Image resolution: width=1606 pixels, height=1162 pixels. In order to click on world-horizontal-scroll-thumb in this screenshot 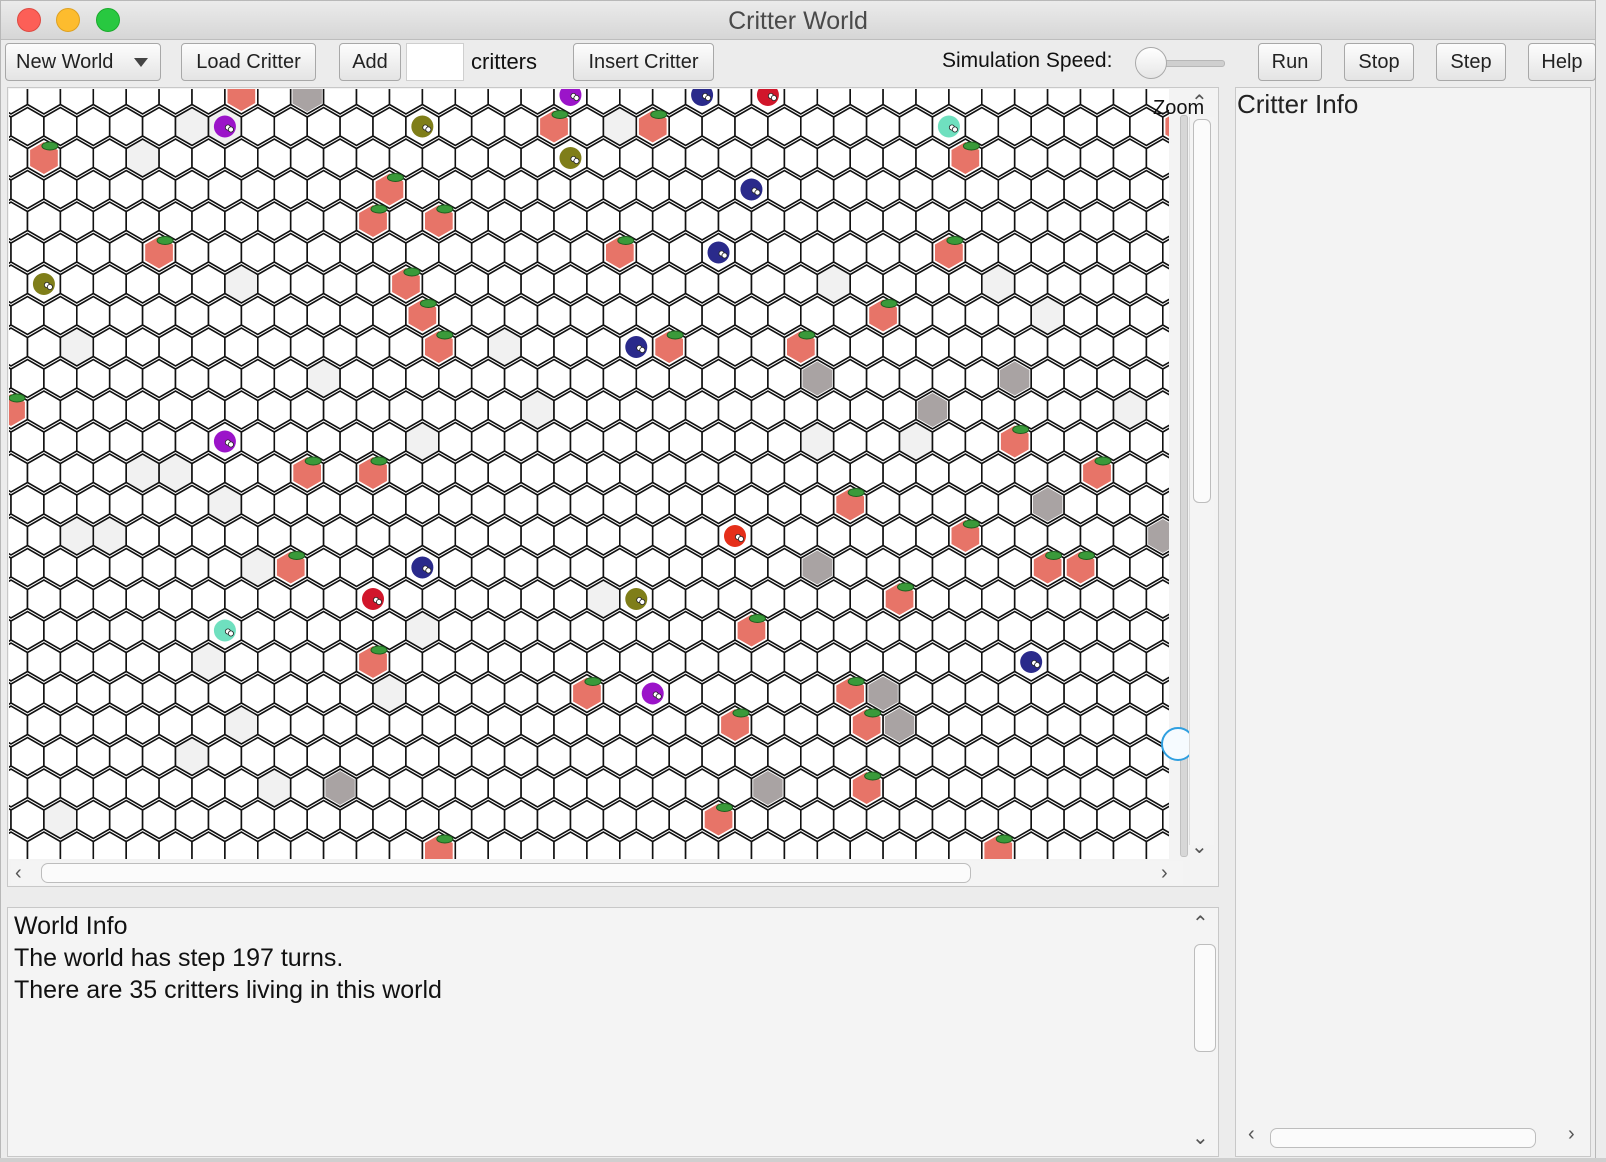, I will do `click(506, 873)`.